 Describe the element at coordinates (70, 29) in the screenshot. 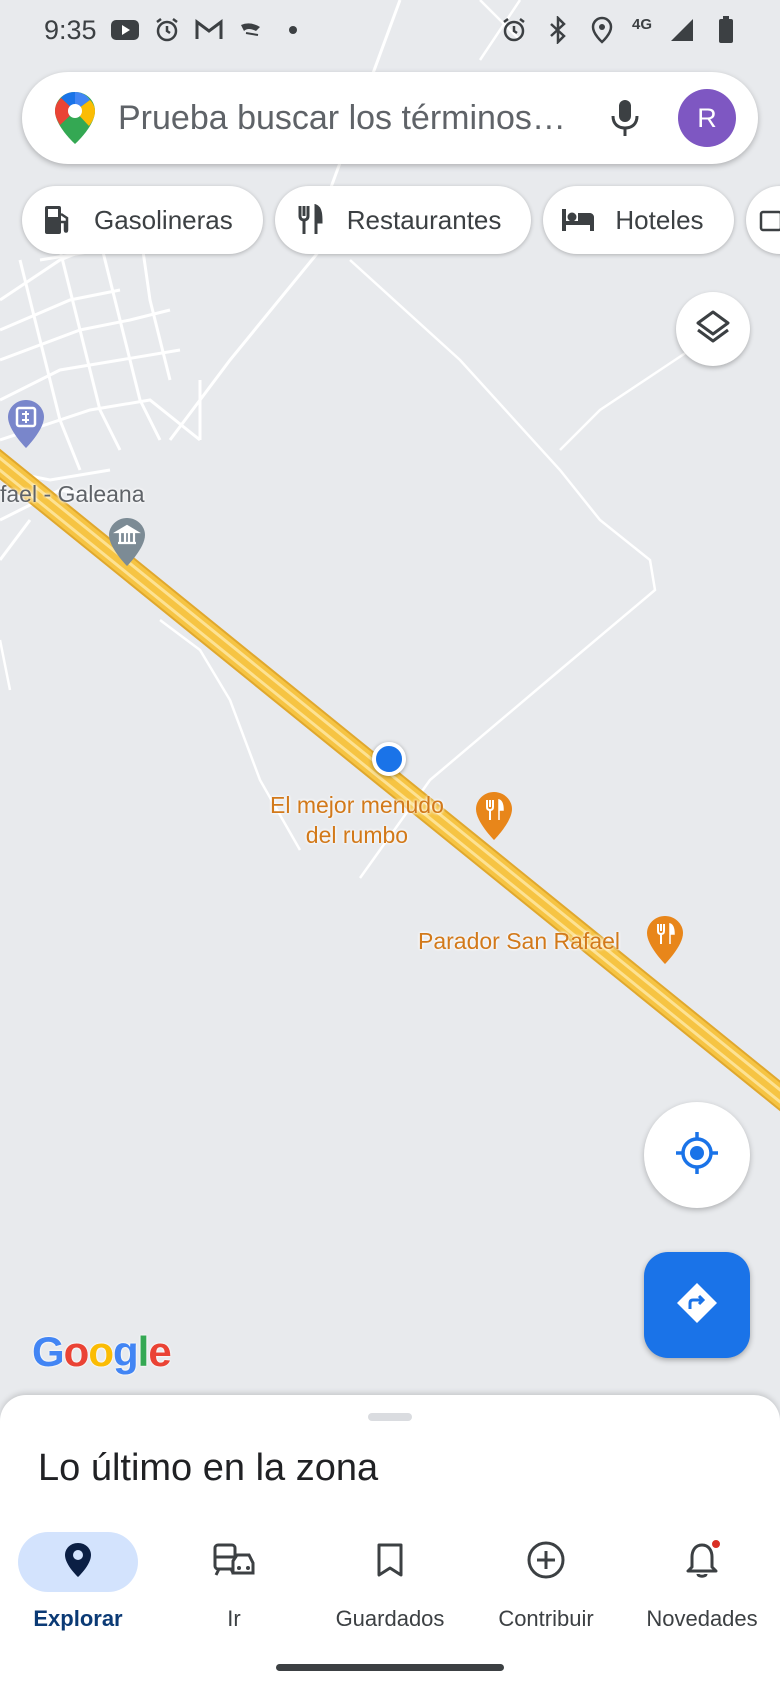

I see `clock-time: 9:35` at that location.